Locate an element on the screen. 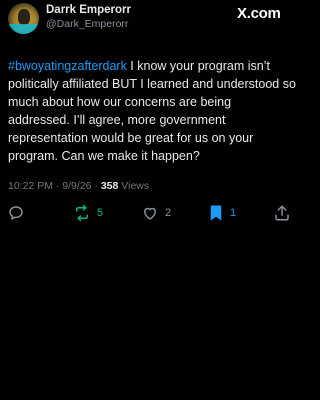 Image resolution: width=320 pixels, height=400 pixels. views-label: Views is located at coordinates (135, 186).